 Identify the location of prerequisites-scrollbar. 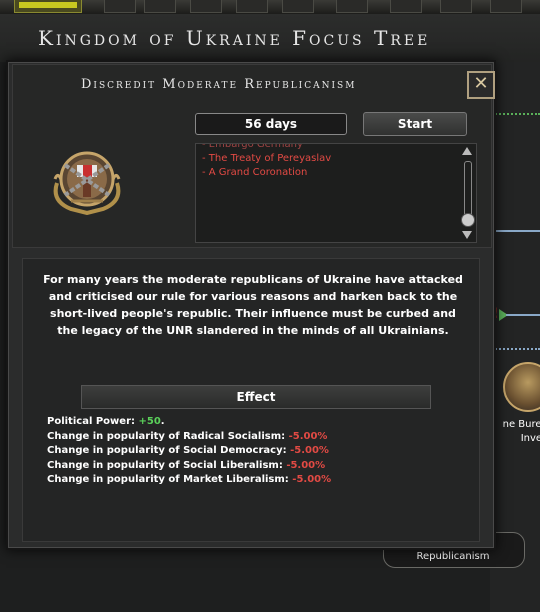
(468, 193).